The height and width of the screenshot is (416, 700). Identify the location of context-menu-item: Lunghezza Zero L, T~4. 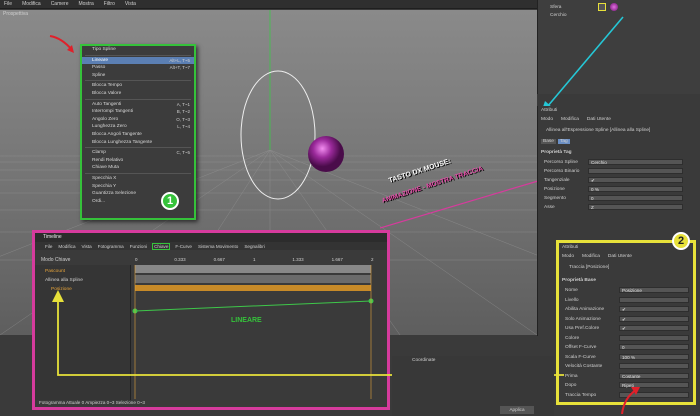
(138, 127).